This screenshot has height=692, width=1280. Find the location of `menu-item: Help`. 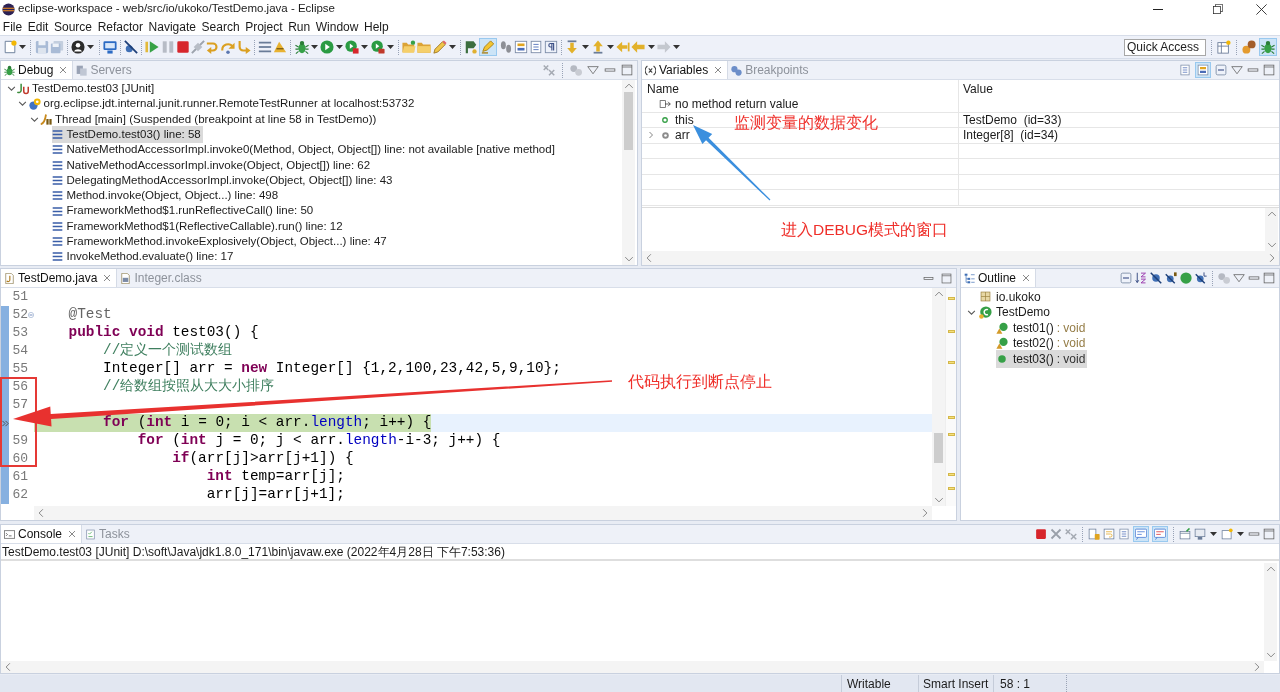

menu-item: Help is located at coordinates (376, 26).